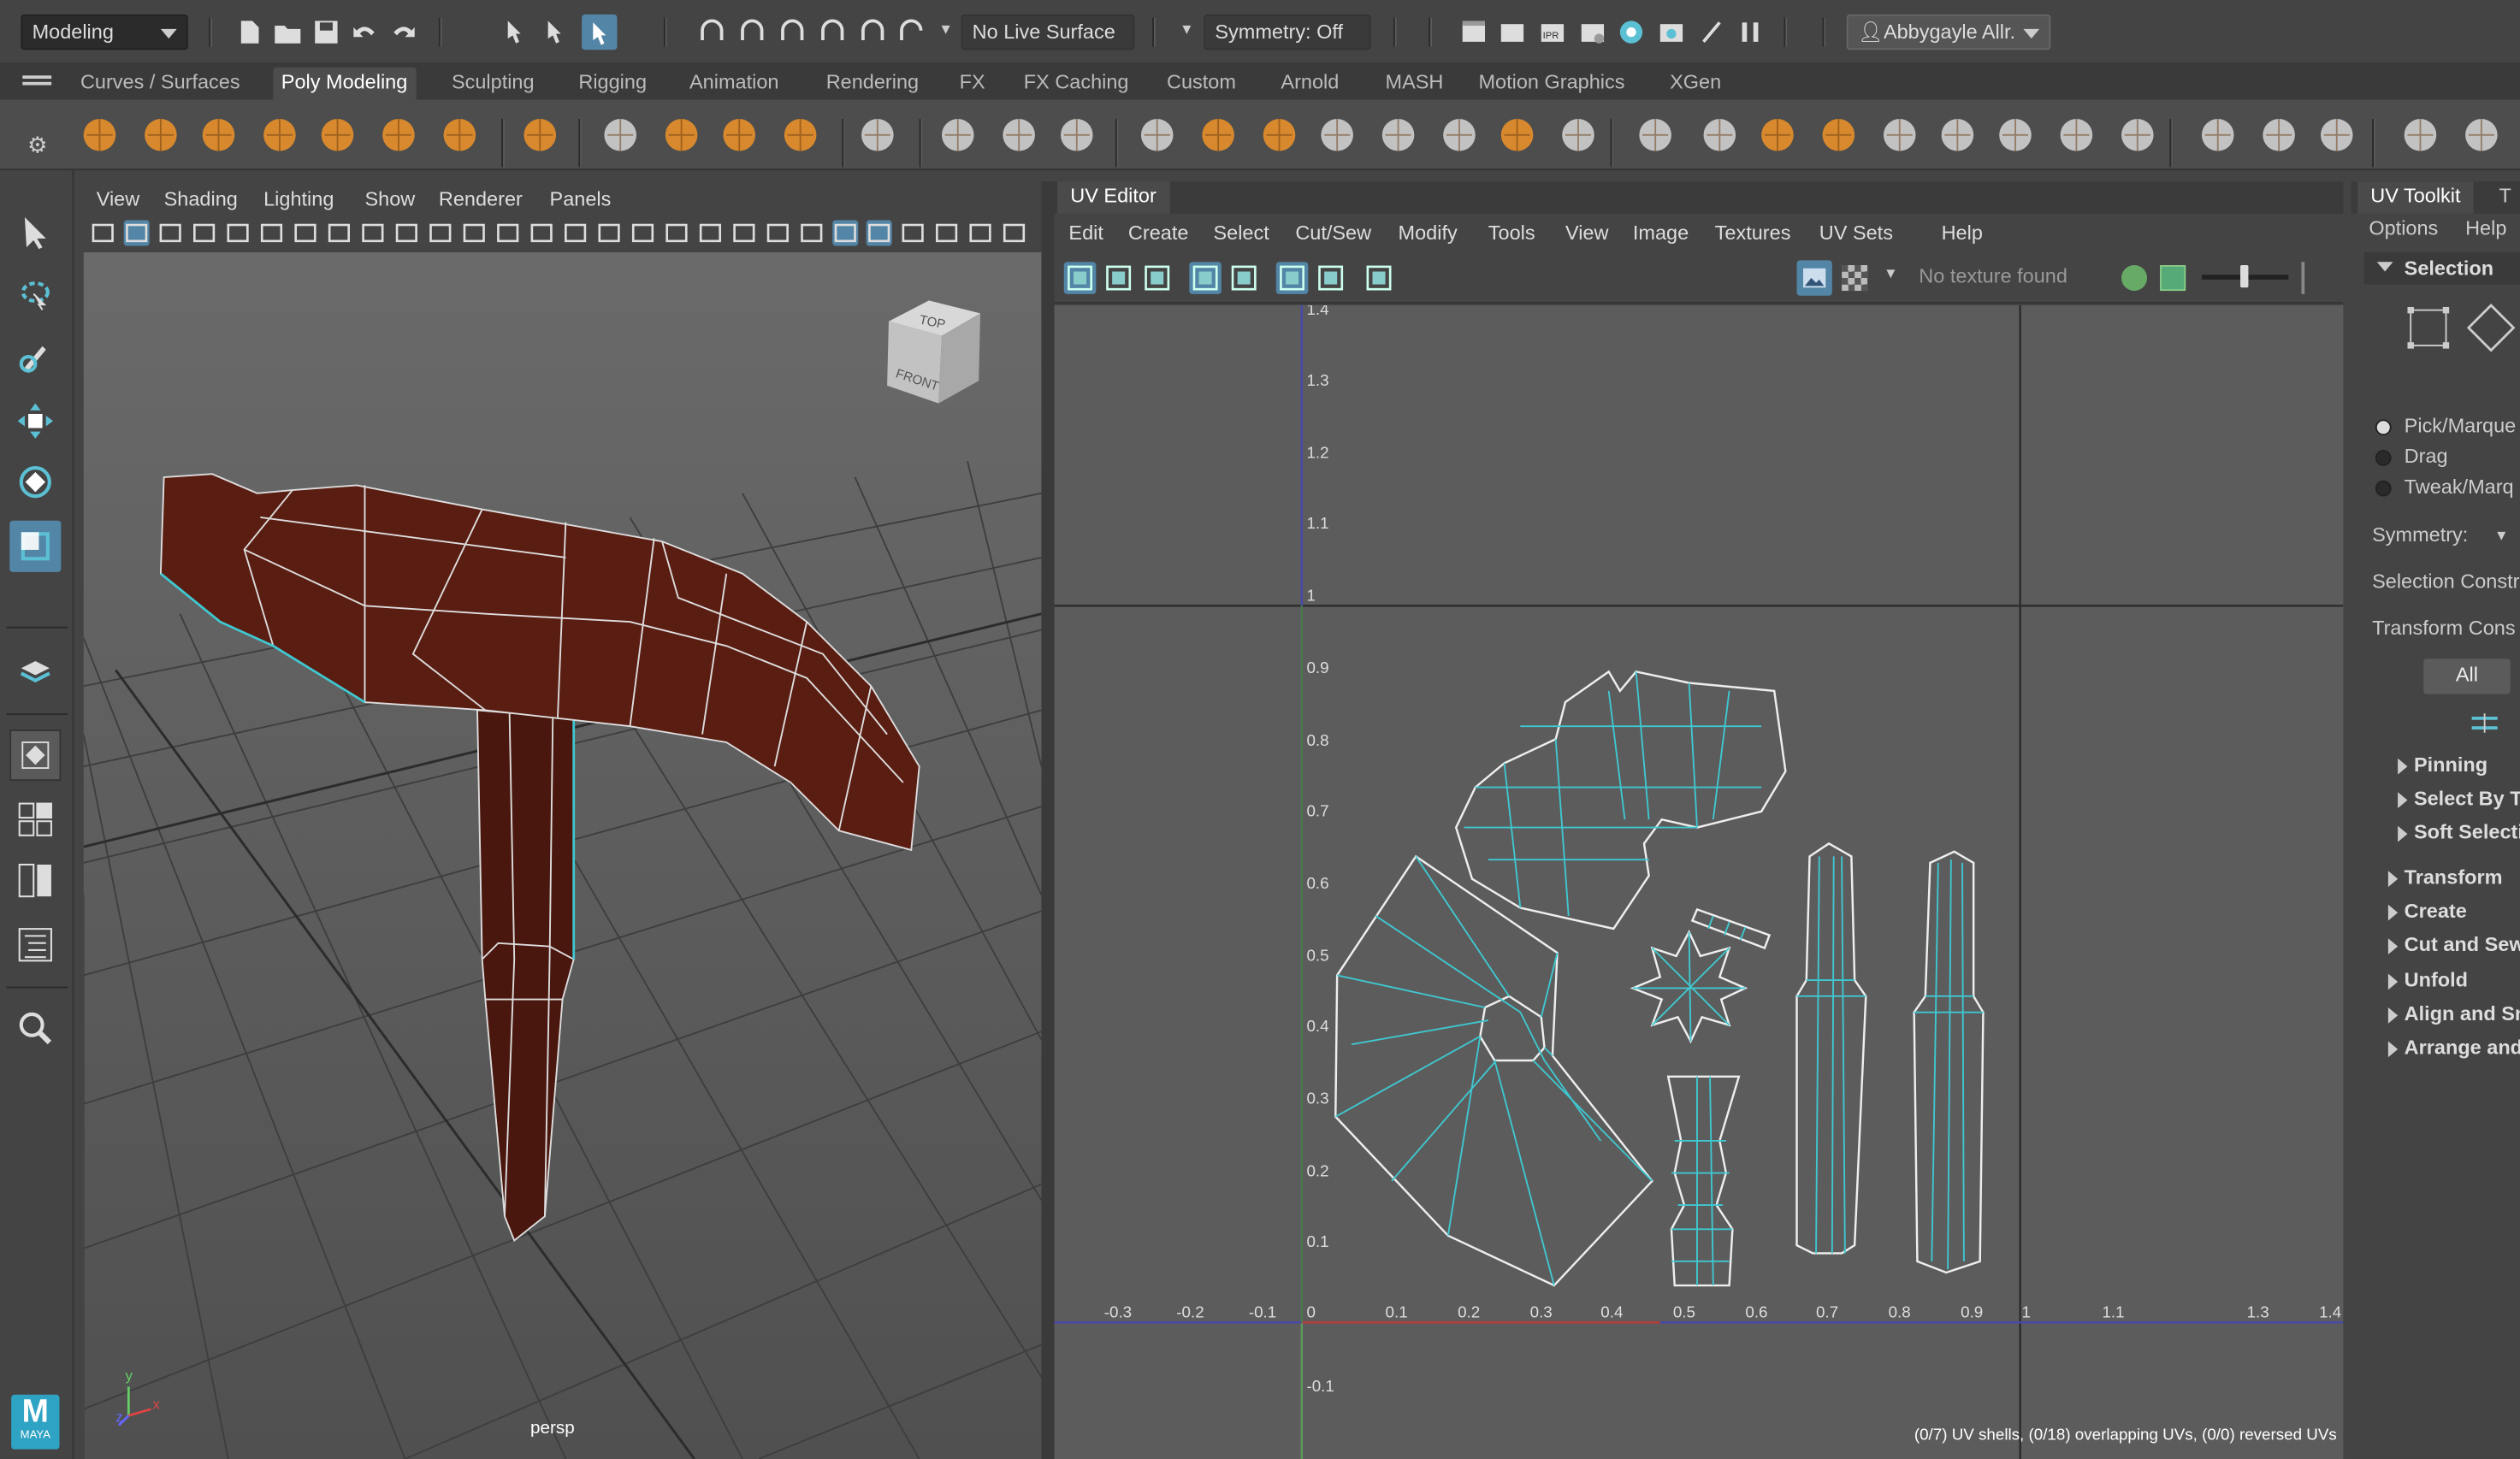  I want to click on select-tool-icon, so click(35, 231).